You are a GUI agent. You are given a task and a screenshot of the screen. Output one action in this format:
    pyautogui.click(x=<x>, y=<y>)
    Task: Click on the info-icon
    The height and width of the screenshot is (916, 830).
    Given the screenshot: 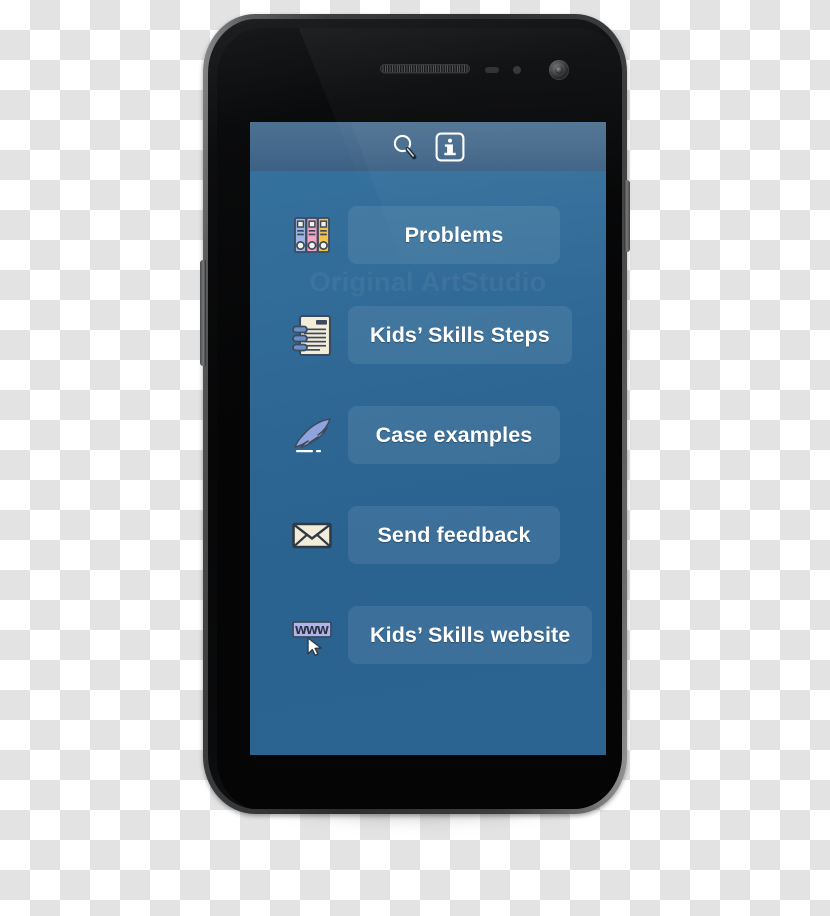 What is the action you would take?
    pyautogui.click(x=450, y=147)
    